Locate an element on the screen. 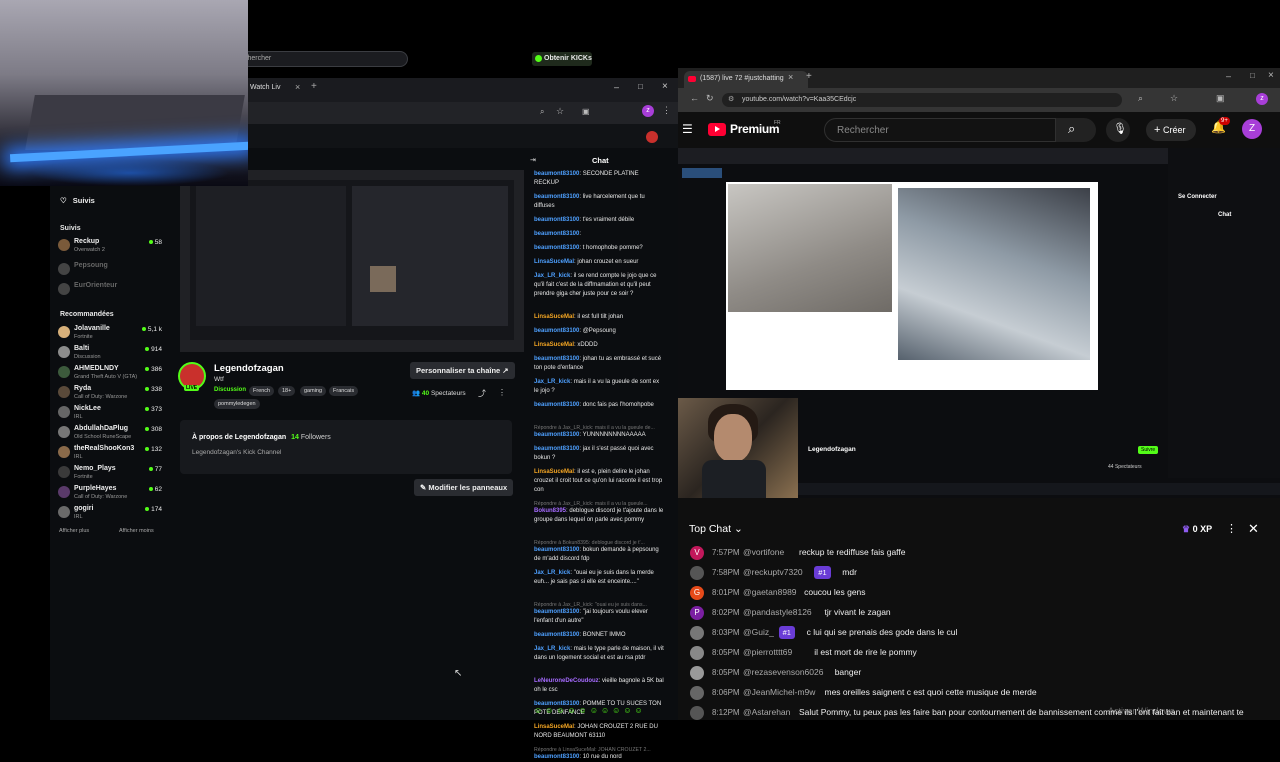  tag-chip: French is located at coordinates (262, 391).